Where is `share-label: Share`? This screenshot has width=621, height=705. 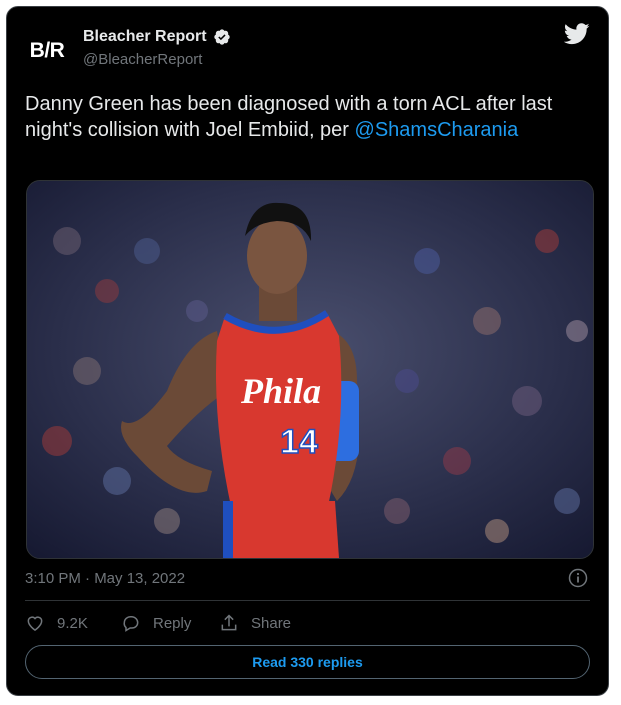
share-label: Share is located at coordinates (271, 623).